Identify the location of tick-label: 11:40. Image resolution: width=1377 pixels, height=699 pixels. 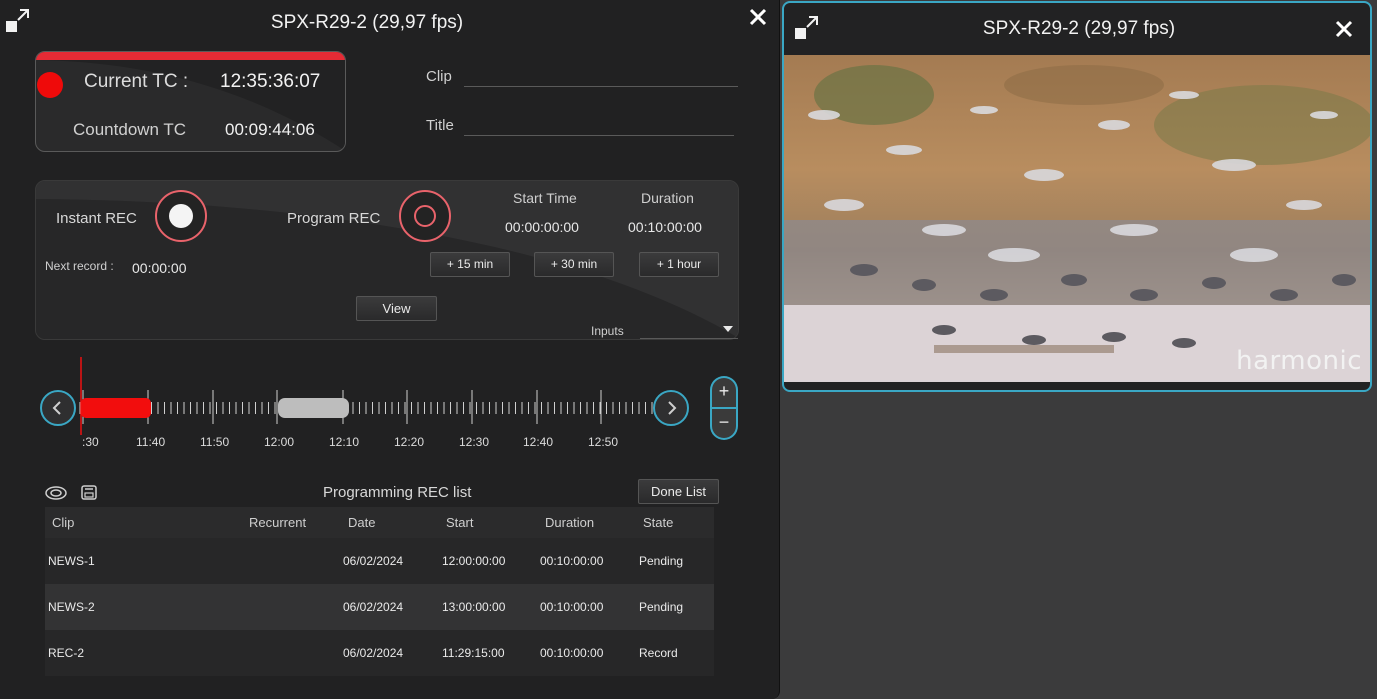
(151, 442).